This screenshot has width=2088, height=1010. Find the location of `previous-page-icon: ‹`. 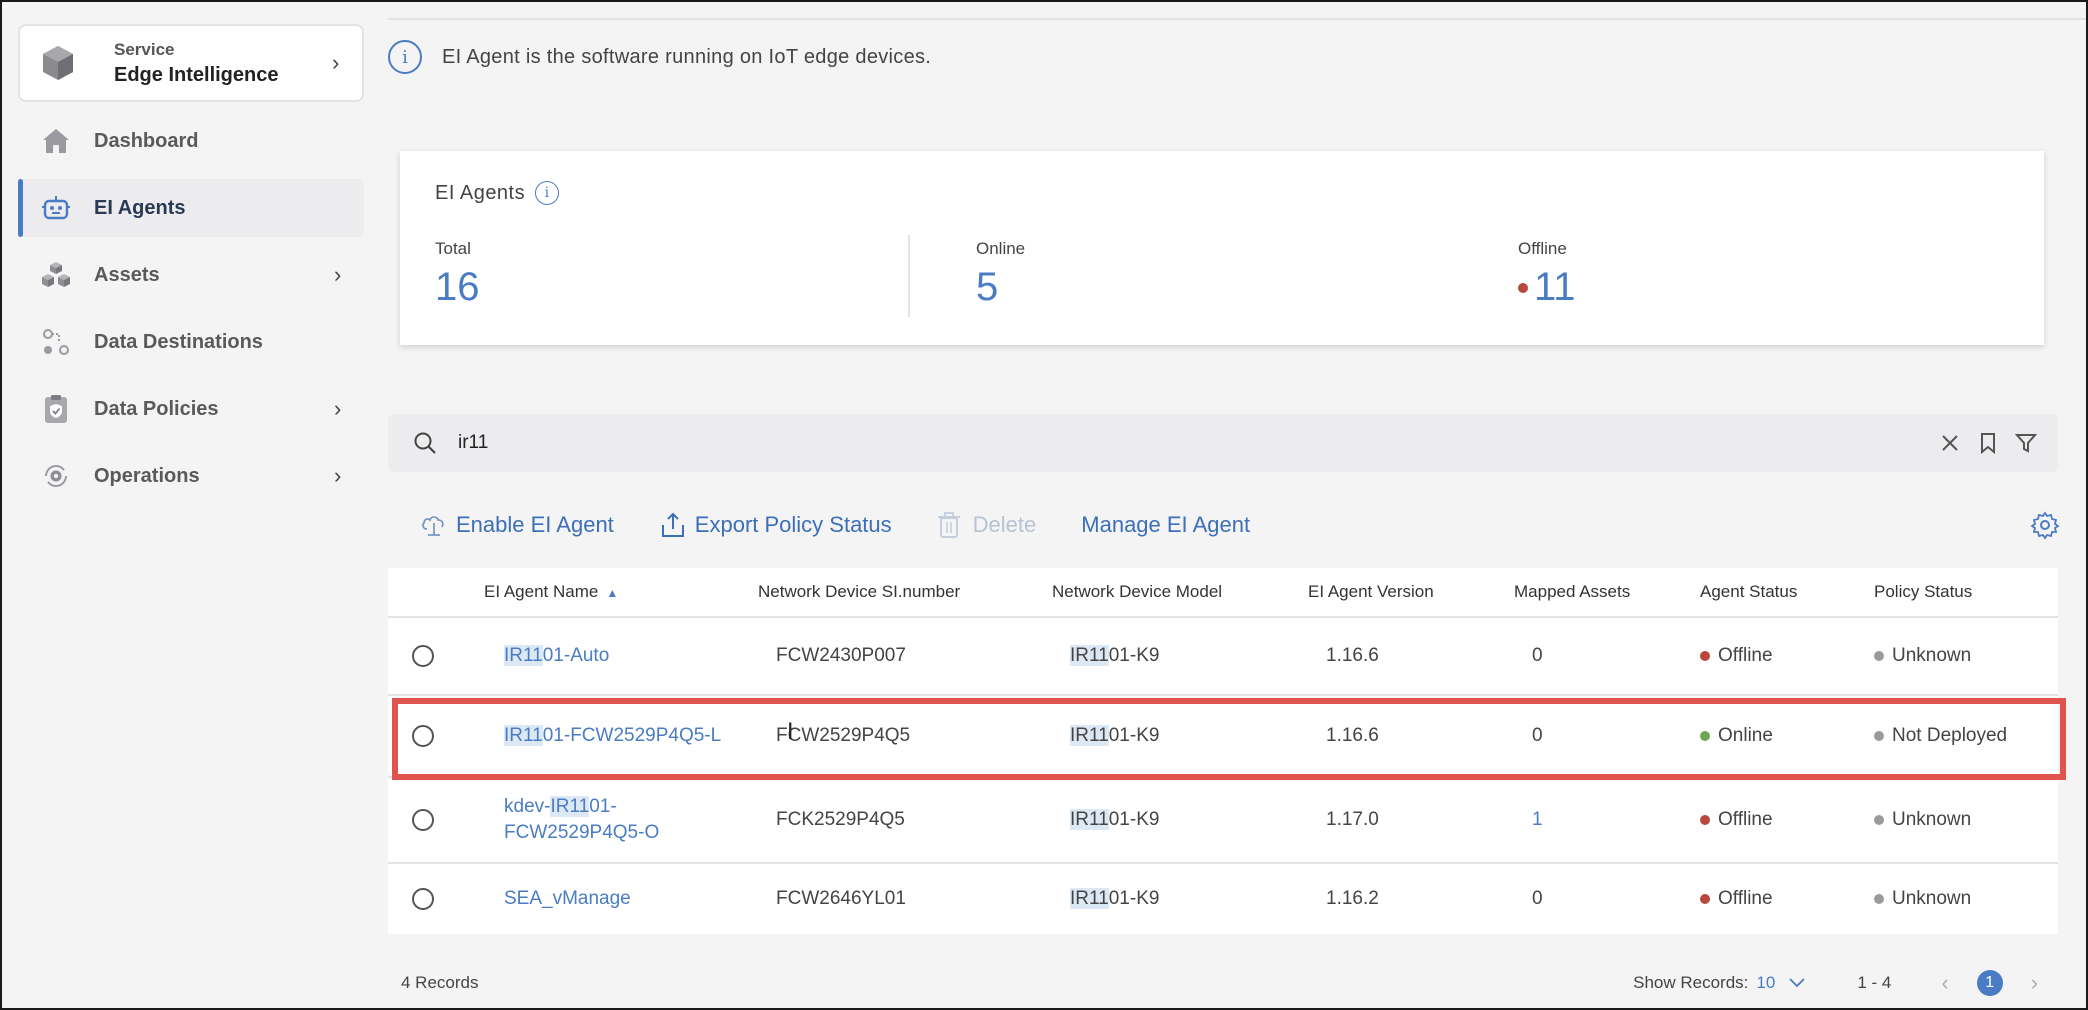

previous-page-icon: ‹ is located at coordinates (1944, 983).